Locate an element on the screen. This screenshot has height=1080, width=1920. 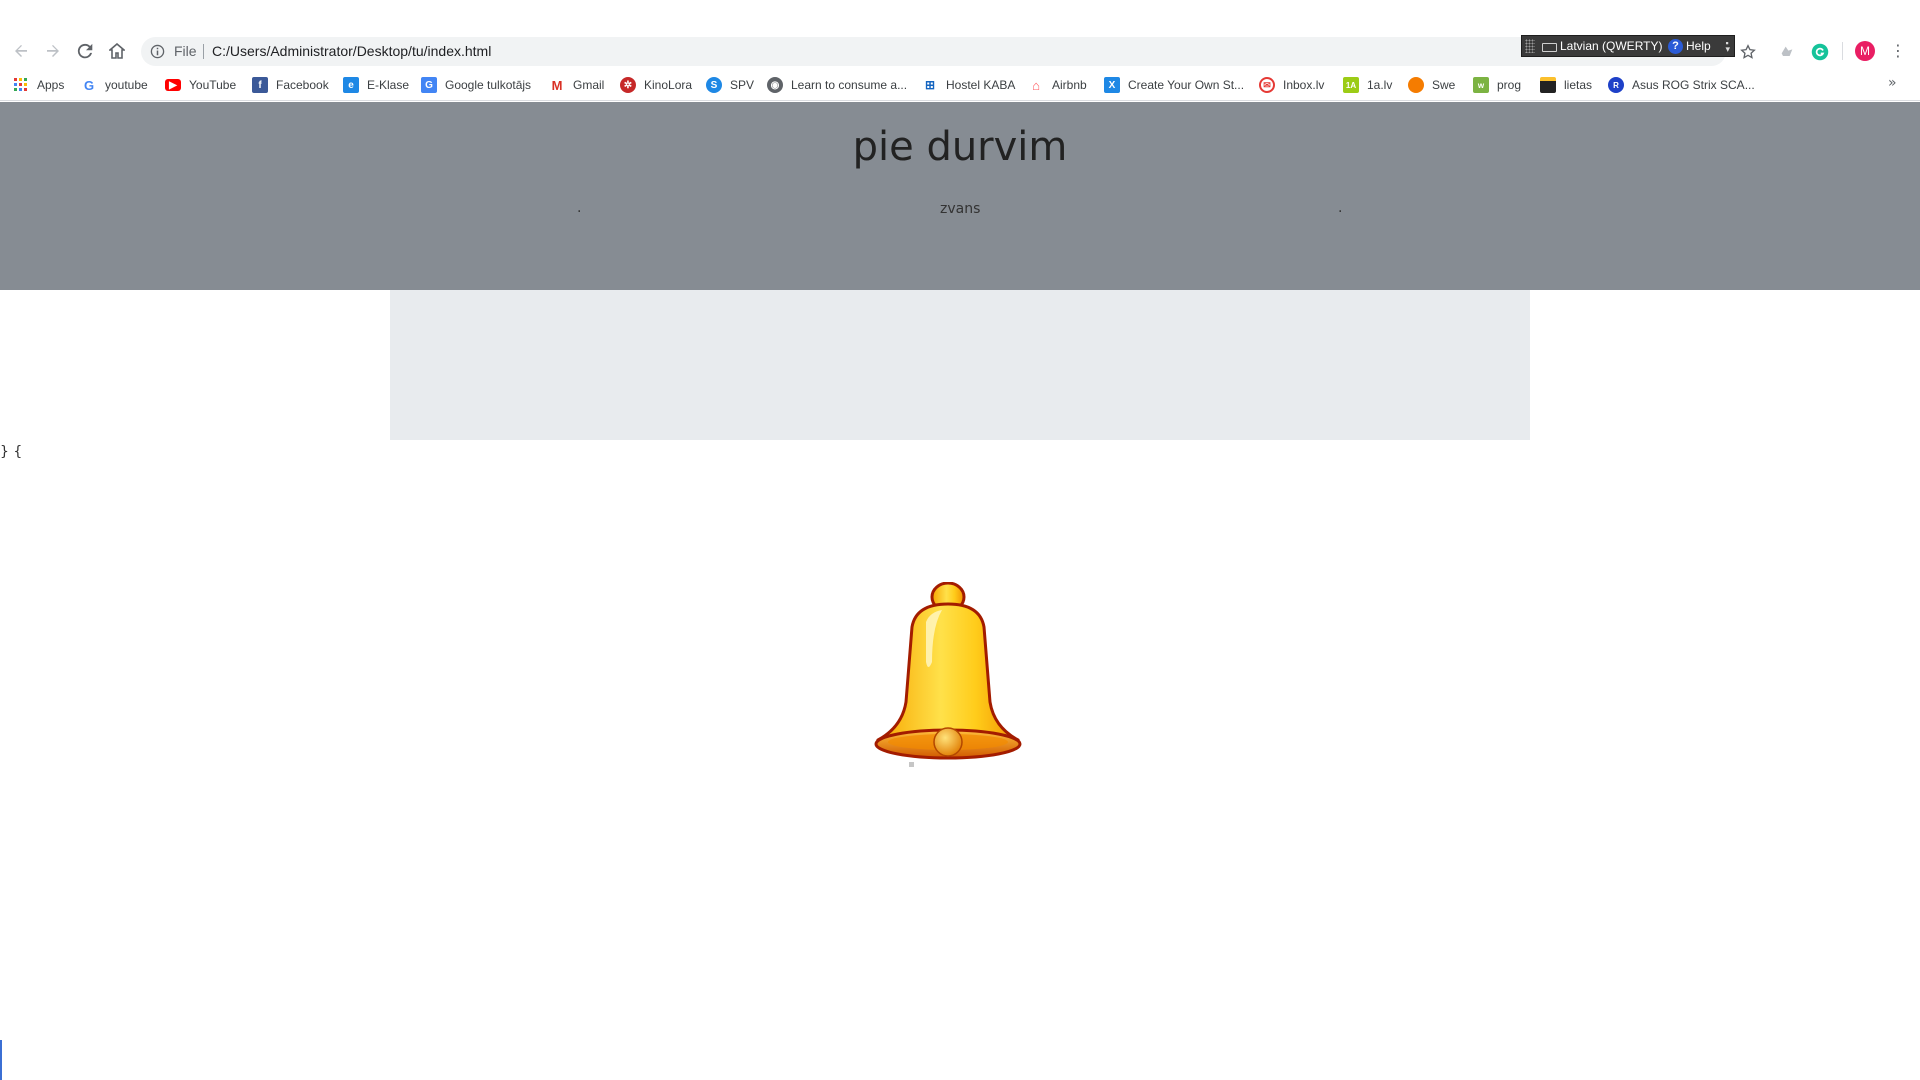
google-icon: G is located at coordinates (89, 85).